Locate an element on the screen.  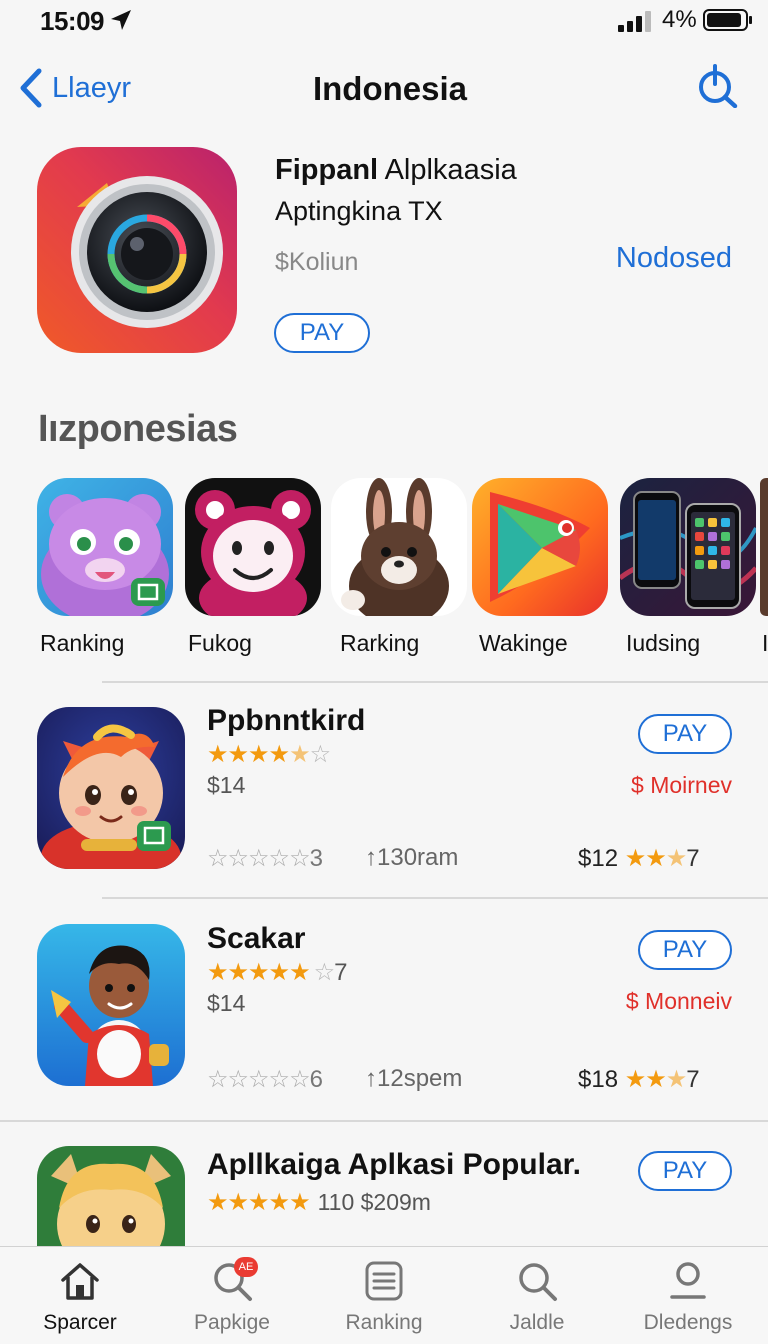
status-bar: 15:09 4% is located at coordinates (384, 22).